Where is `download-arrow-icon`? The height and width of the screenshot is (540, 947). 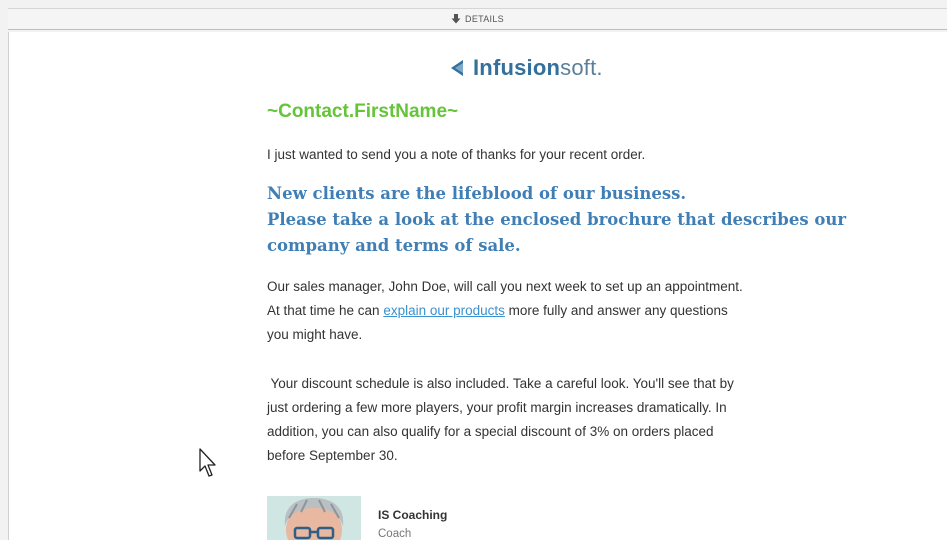
download-arrow-icon is located at coordinates (456, 19).